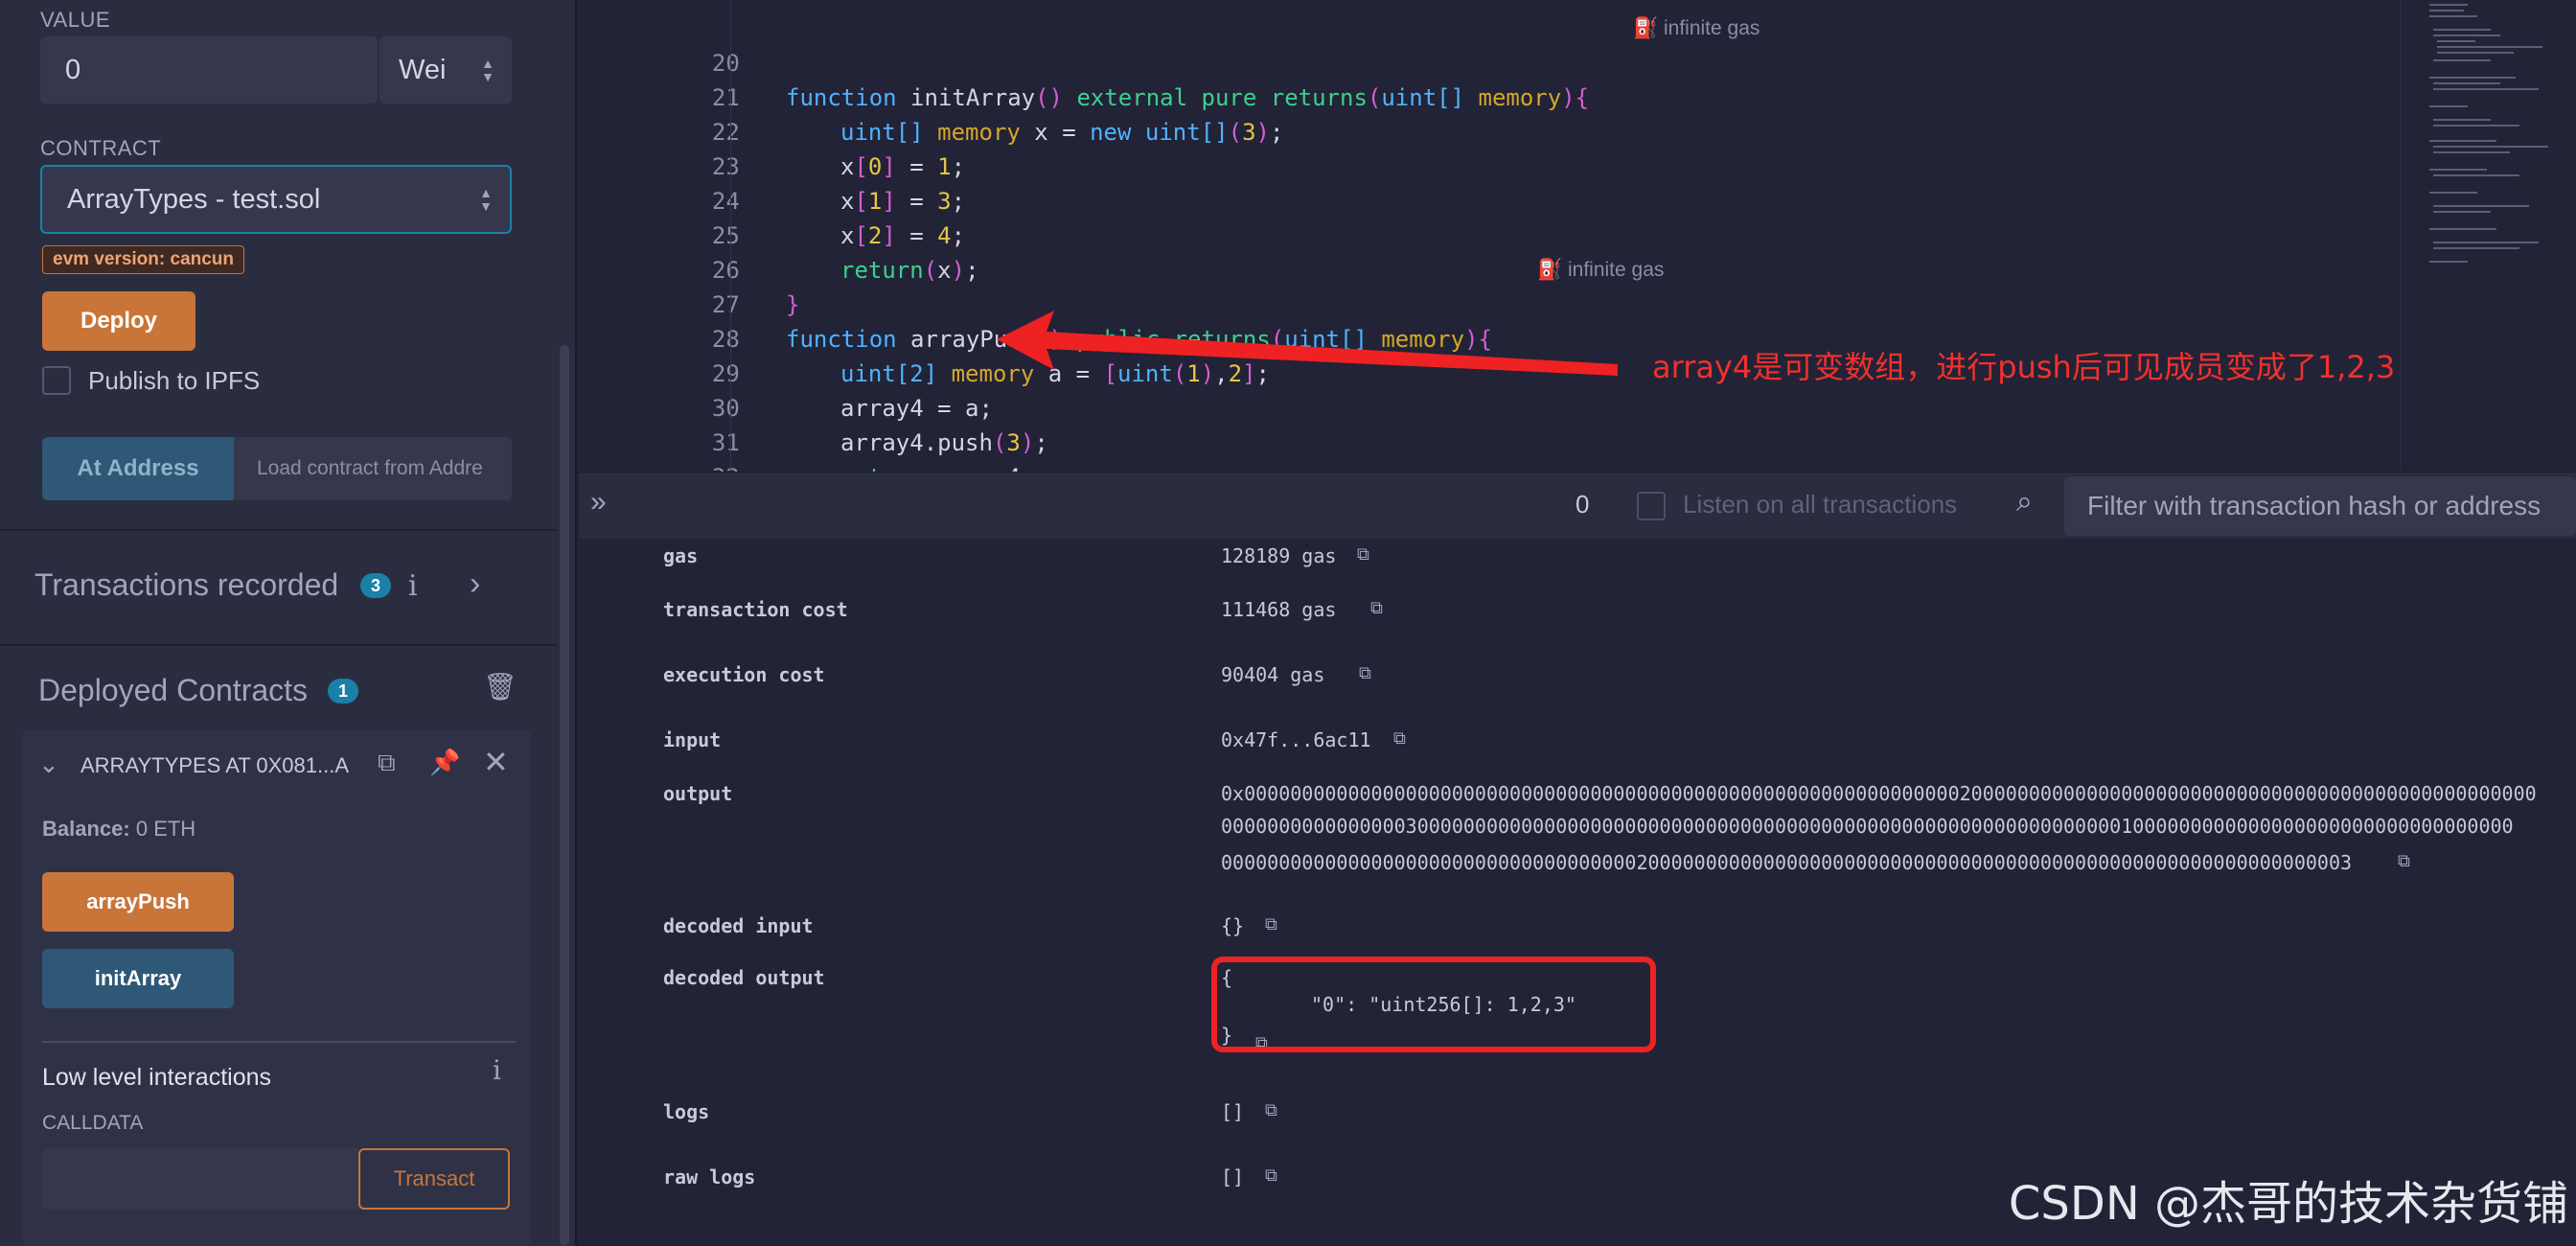  Describe the element at coordinates (119, 321) in the screenshot. I see `deploy-button: Deploy` at that location.